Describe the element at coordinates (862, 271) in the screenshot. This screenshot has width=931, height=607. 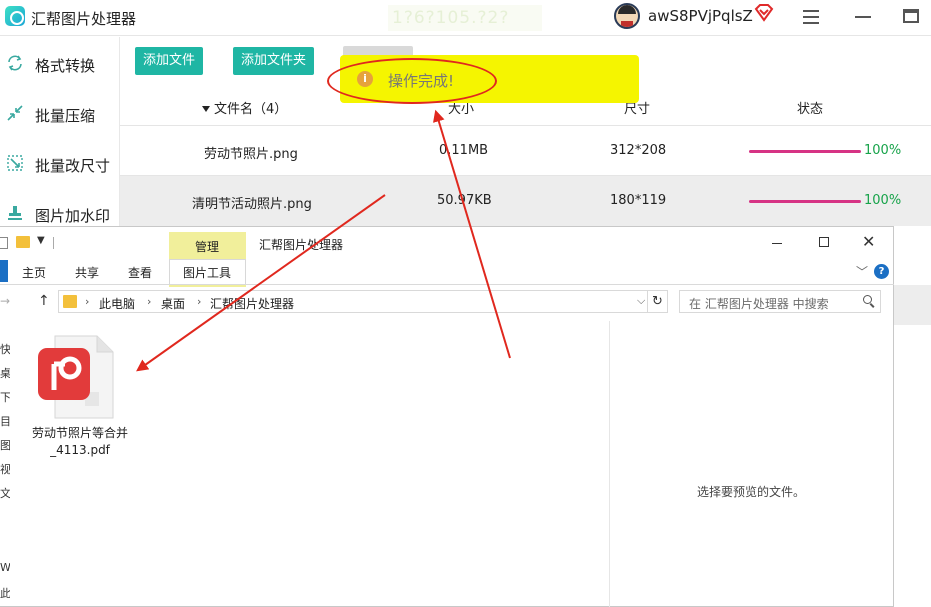
I see `expand-ribbon-icon: ﹀` at that location.